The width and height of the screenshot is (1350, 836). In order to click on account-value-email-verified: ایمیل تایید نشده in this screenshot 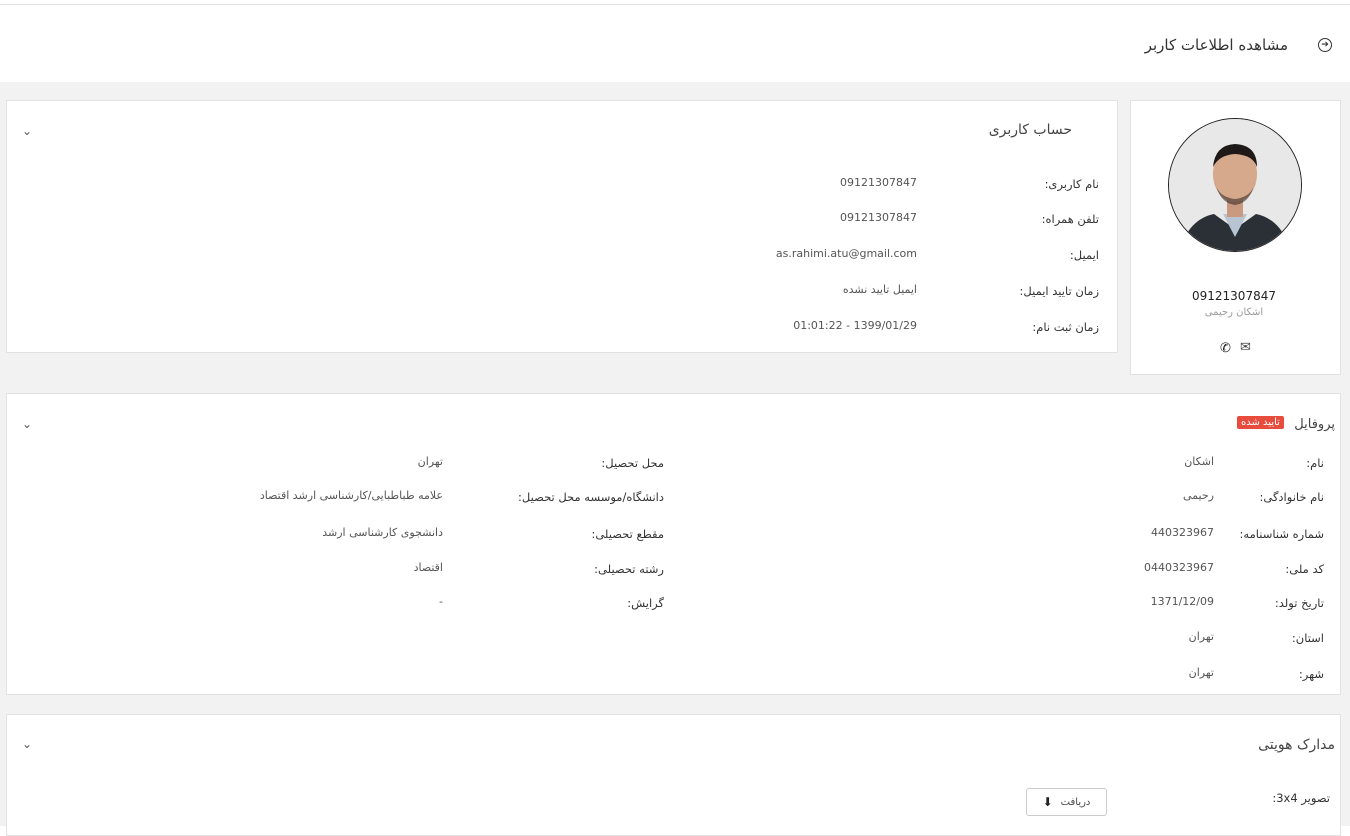, I will do `click(879, 289)`.